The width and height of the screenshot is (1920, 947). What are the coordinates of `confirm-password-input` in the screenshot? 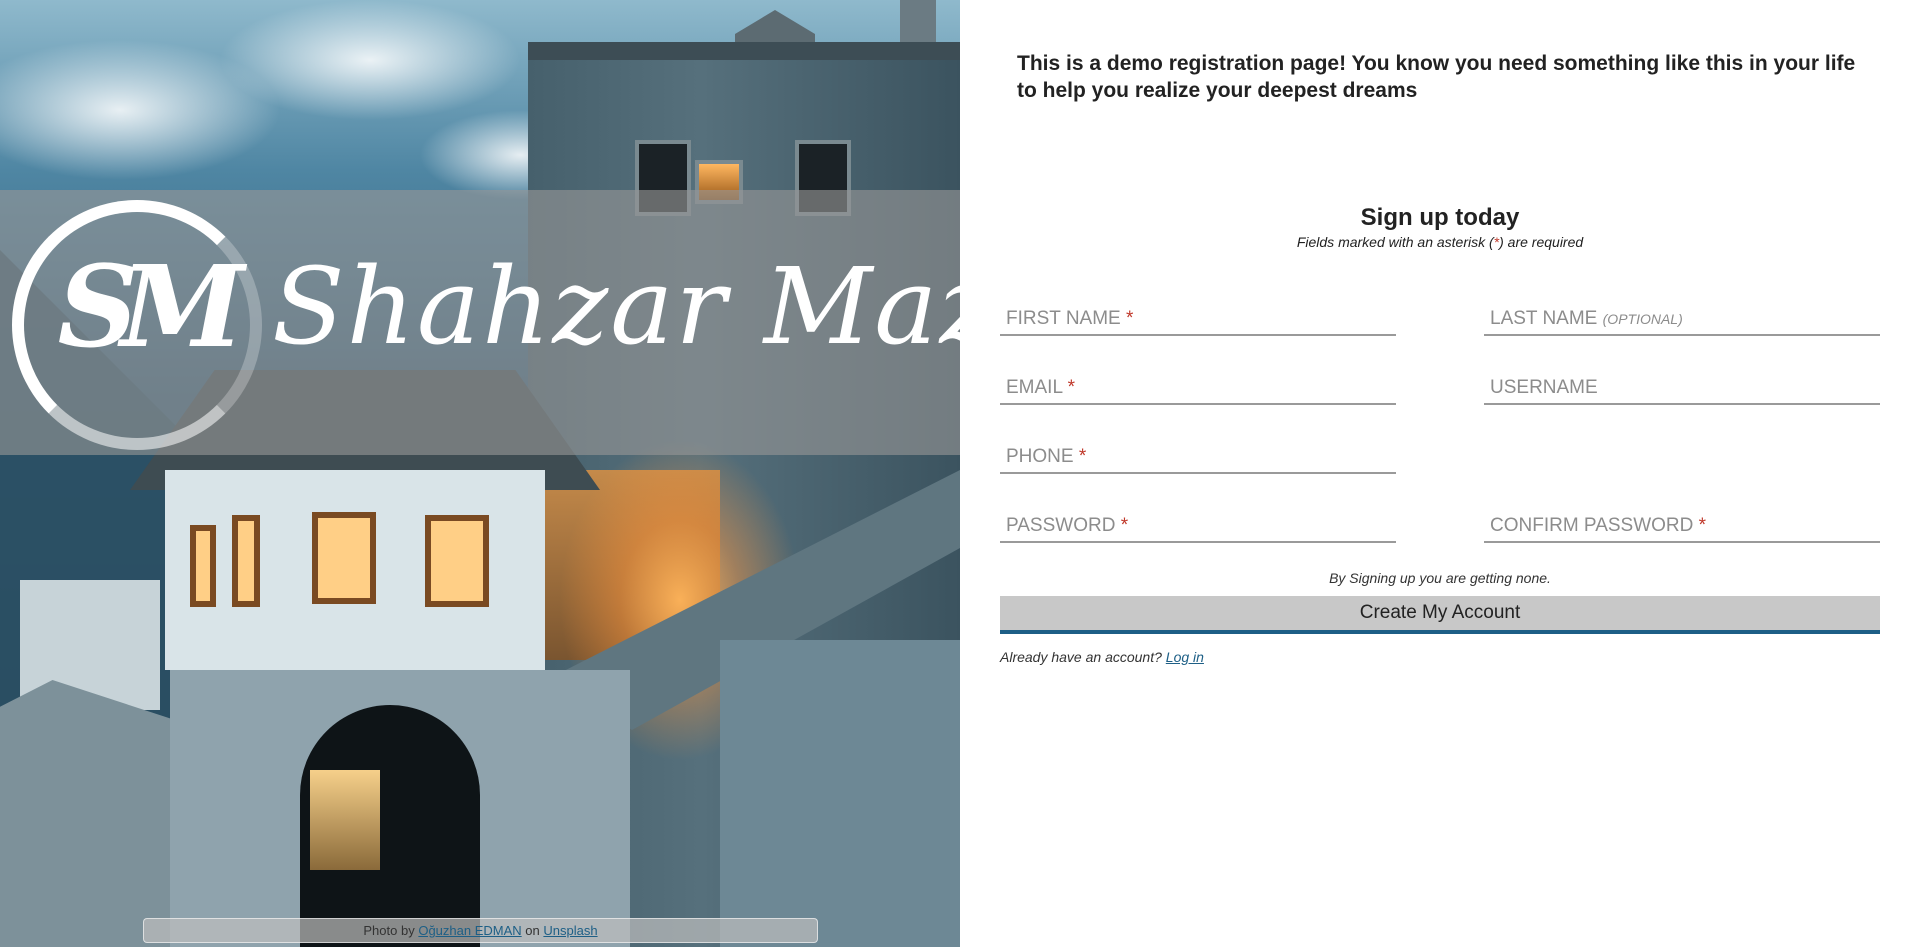 It's located at (1684, 525).